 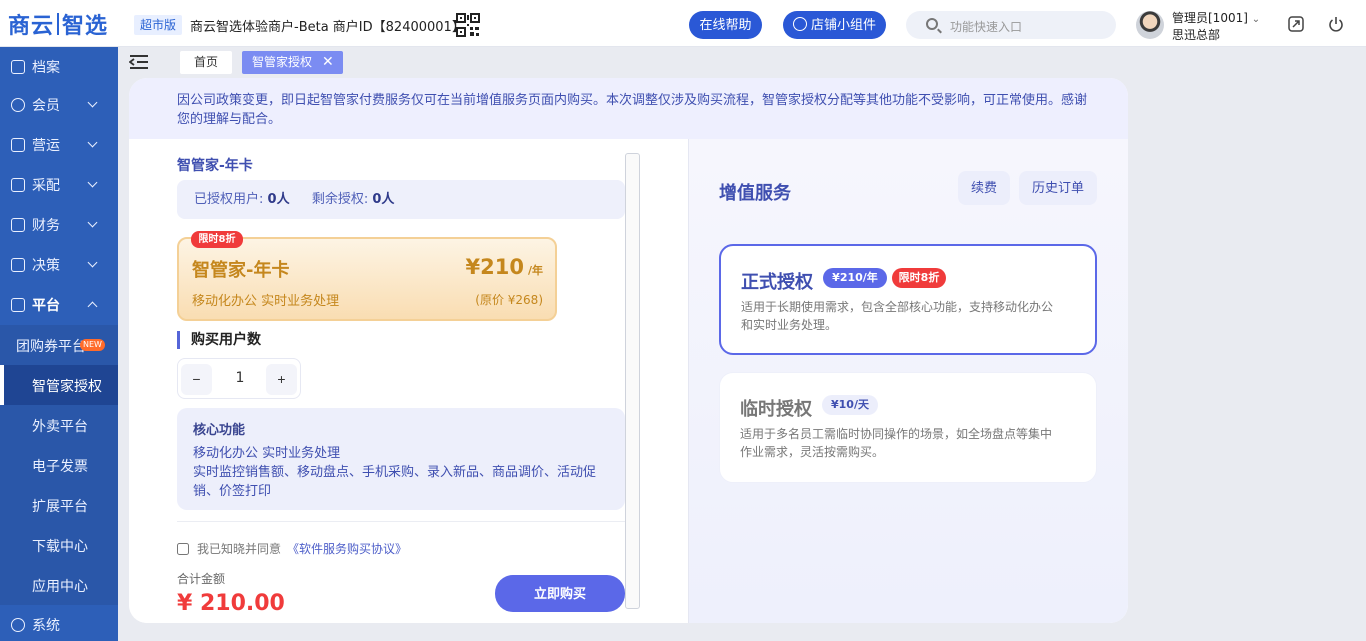 I want to click on logo-divider, so click(x=58, y=24).